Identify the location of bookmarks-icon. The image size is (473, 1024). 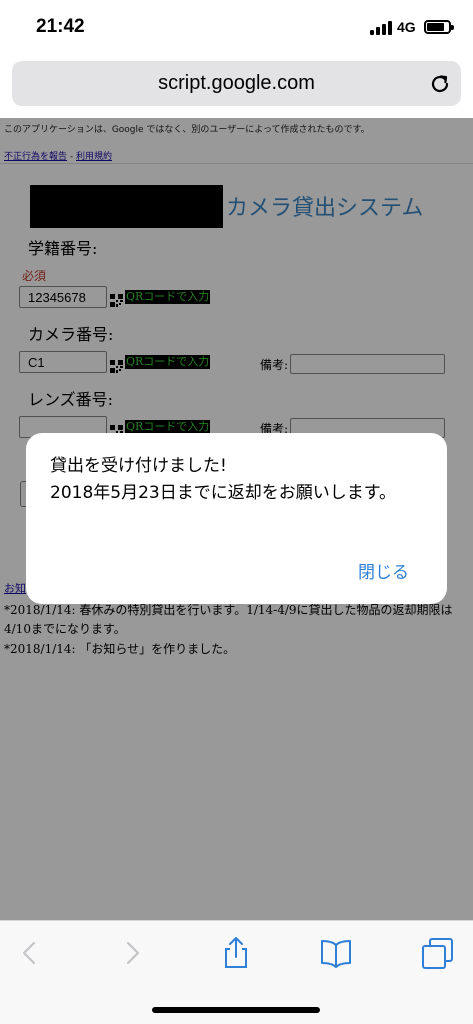
(336, 953).